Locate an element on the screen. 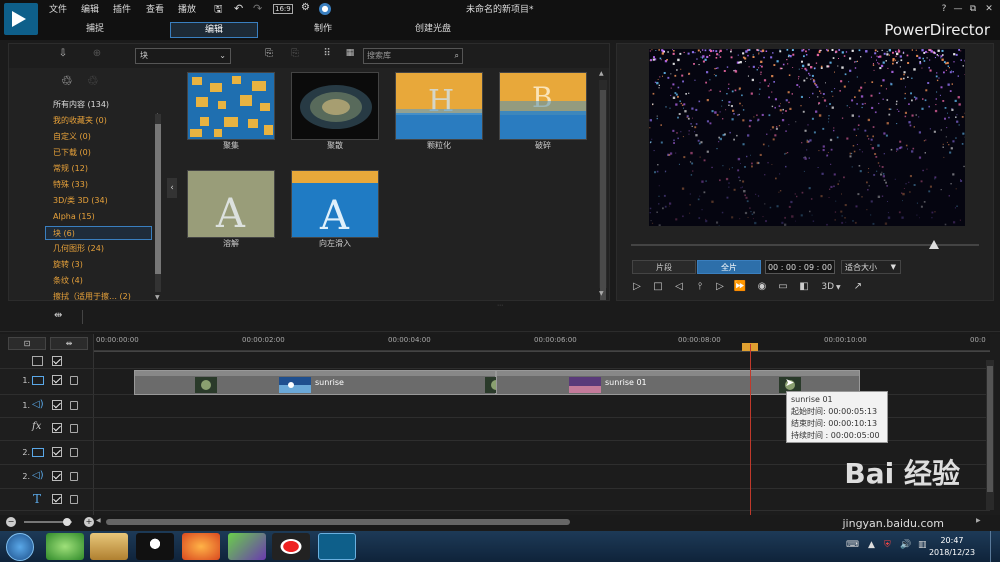  keyboard-tray-icon: ⌨ is located at coordinates (852, 545).